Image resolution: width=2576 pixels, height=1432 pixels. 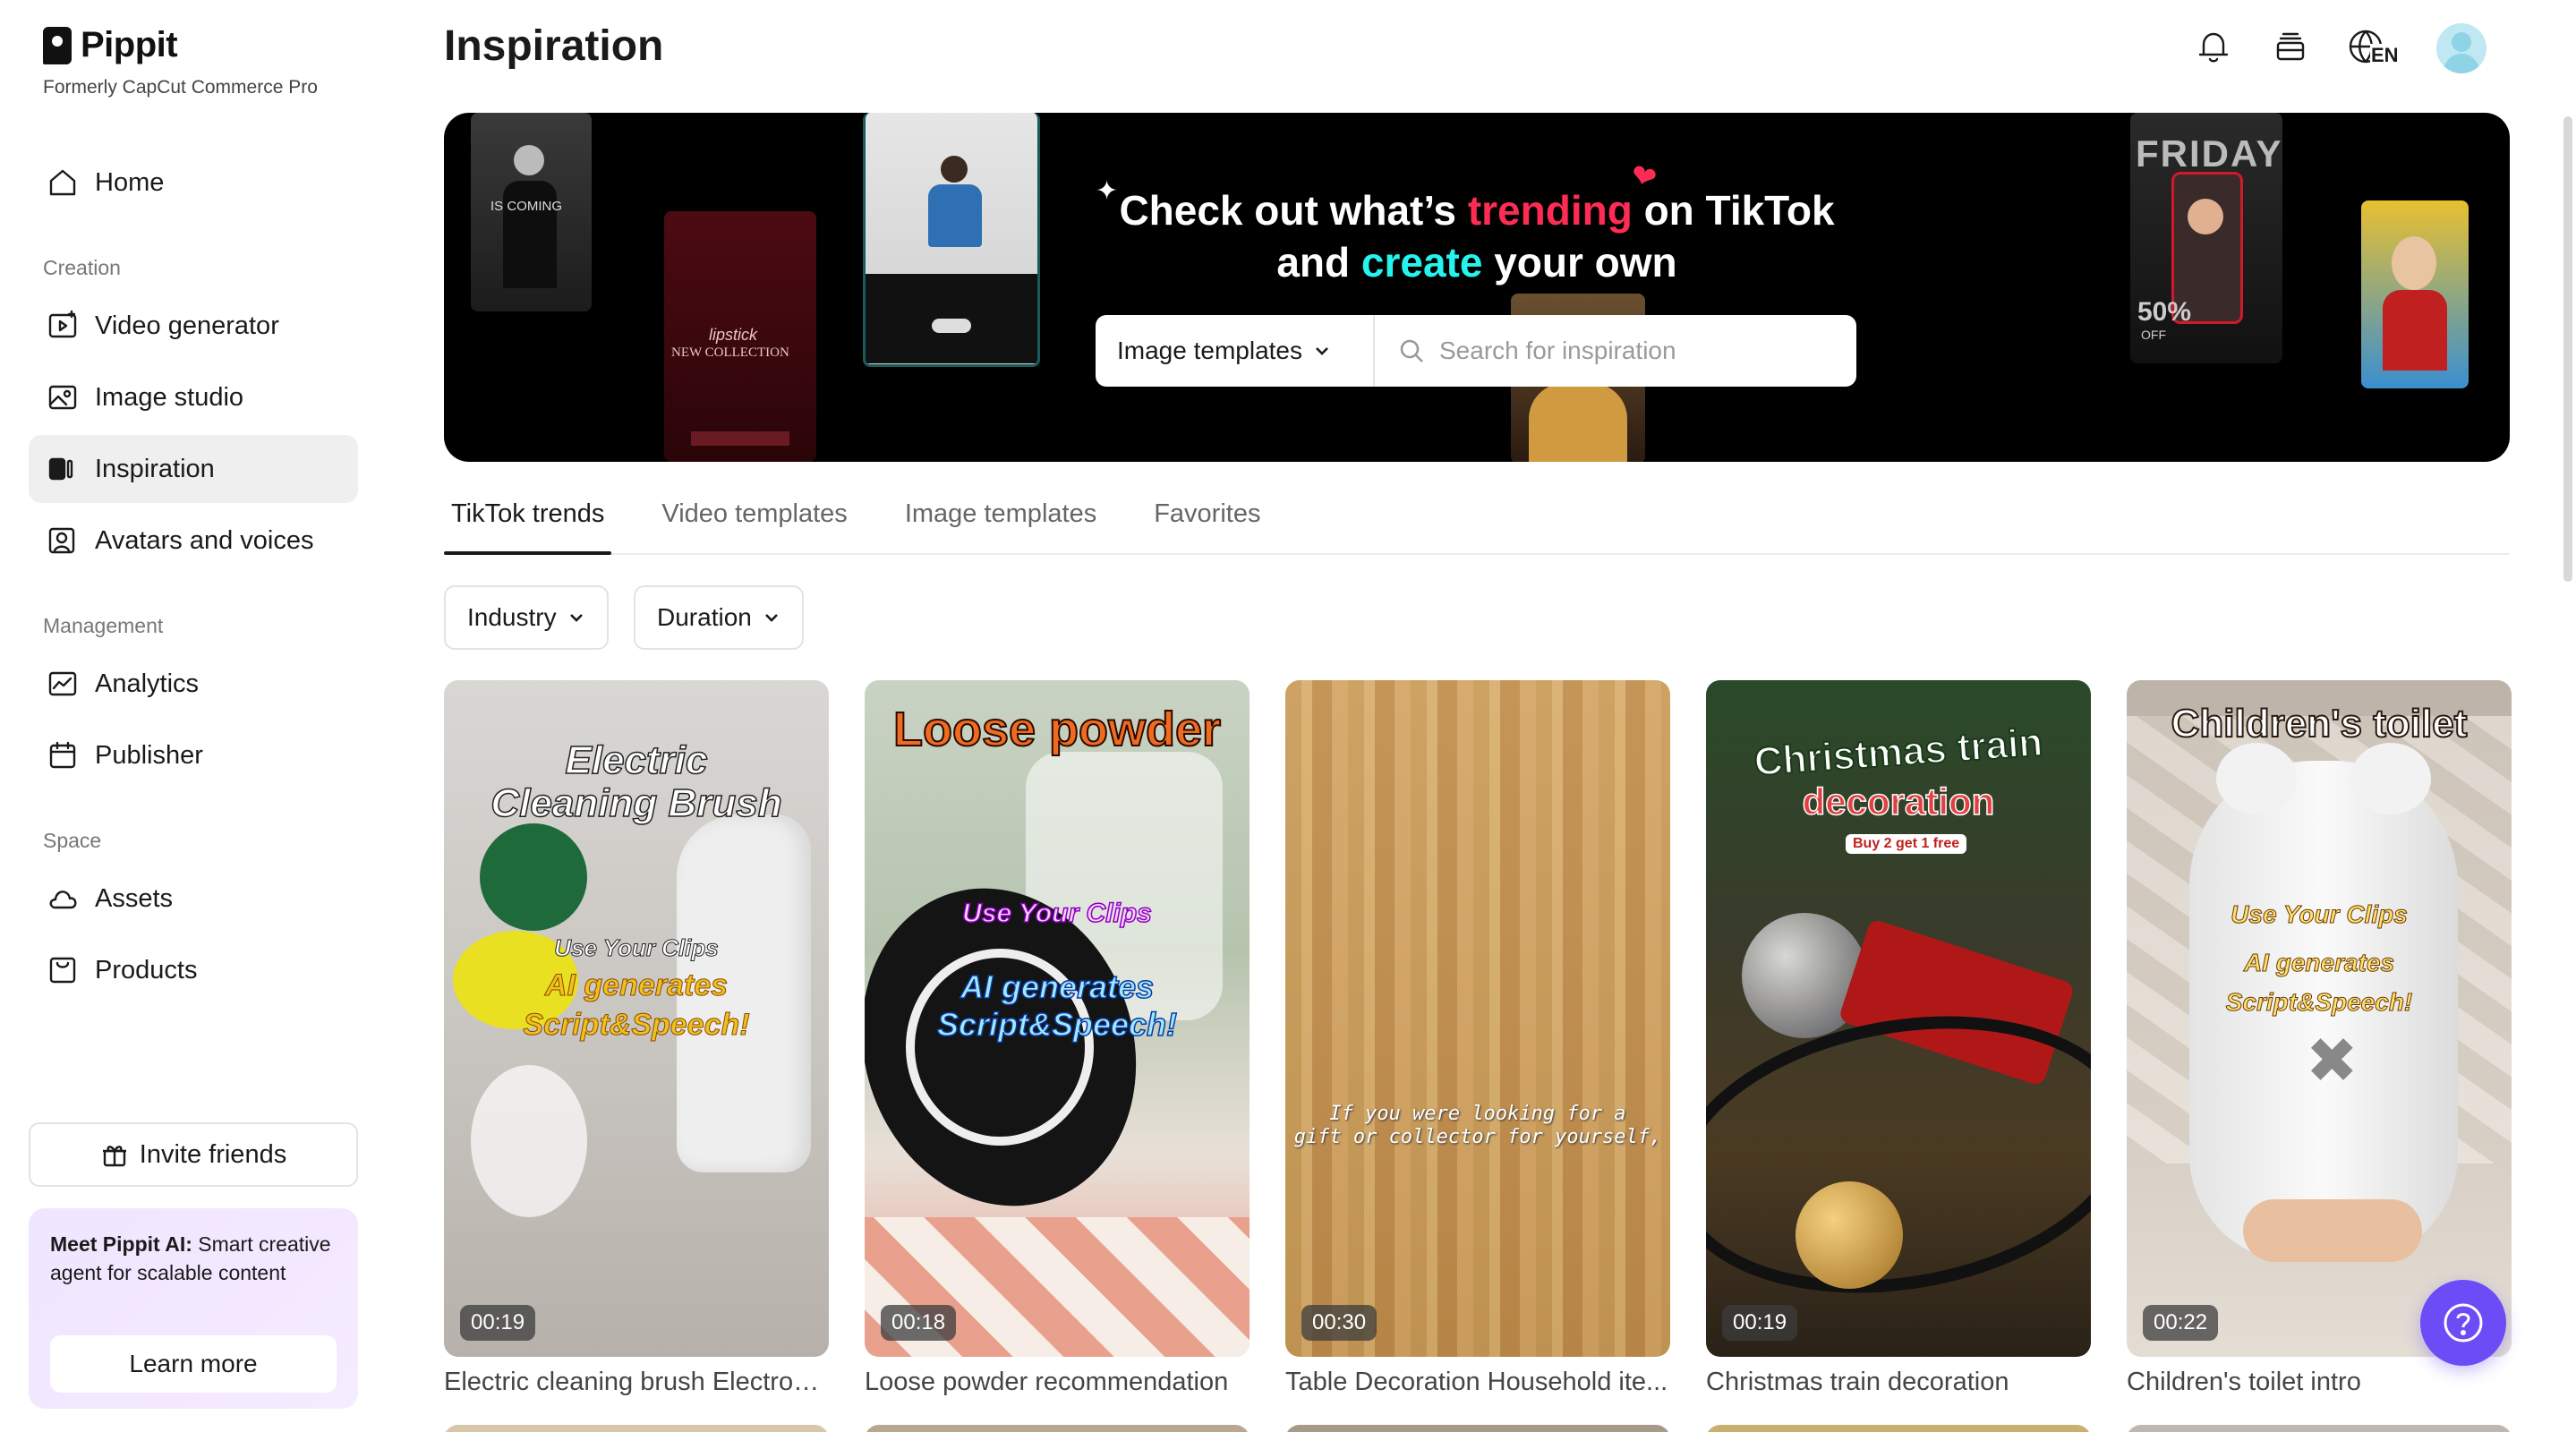 I want to click on image-studio-icon, so click(x=63, y=397).